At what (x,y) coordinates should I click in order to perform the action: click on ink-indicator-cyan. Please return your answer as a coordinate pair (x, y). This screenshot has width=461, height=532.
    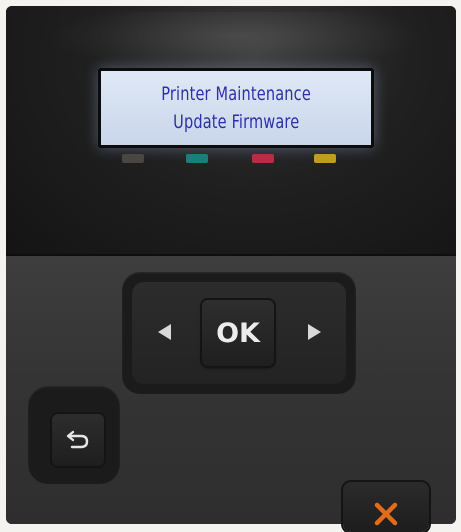
    Looking at the image, I should click on (197, 158).